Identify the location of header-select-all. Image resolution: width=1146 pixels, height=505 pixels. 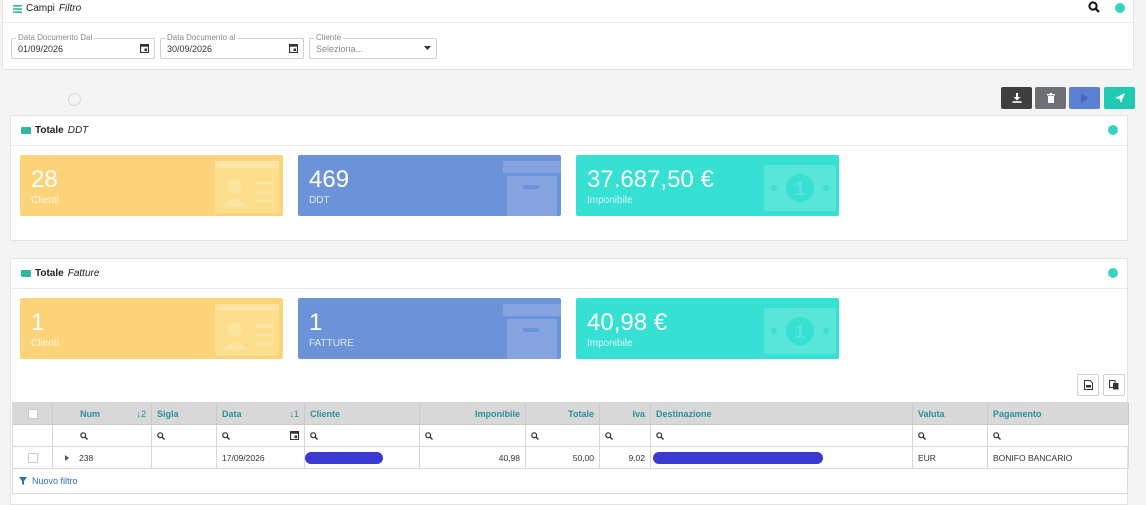
(33, 414).